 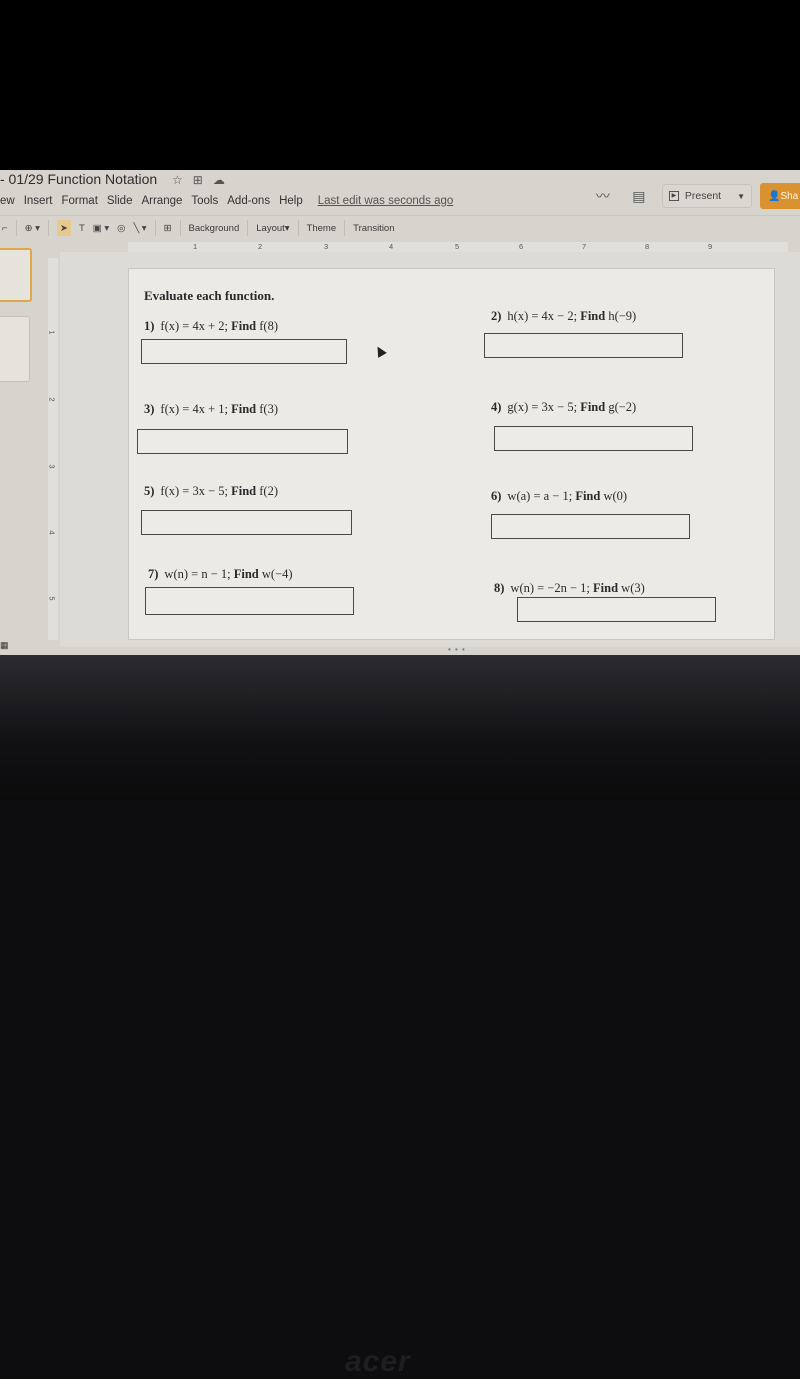 I want to click on slide-thumbnail-current, so click(x=16, y=275).